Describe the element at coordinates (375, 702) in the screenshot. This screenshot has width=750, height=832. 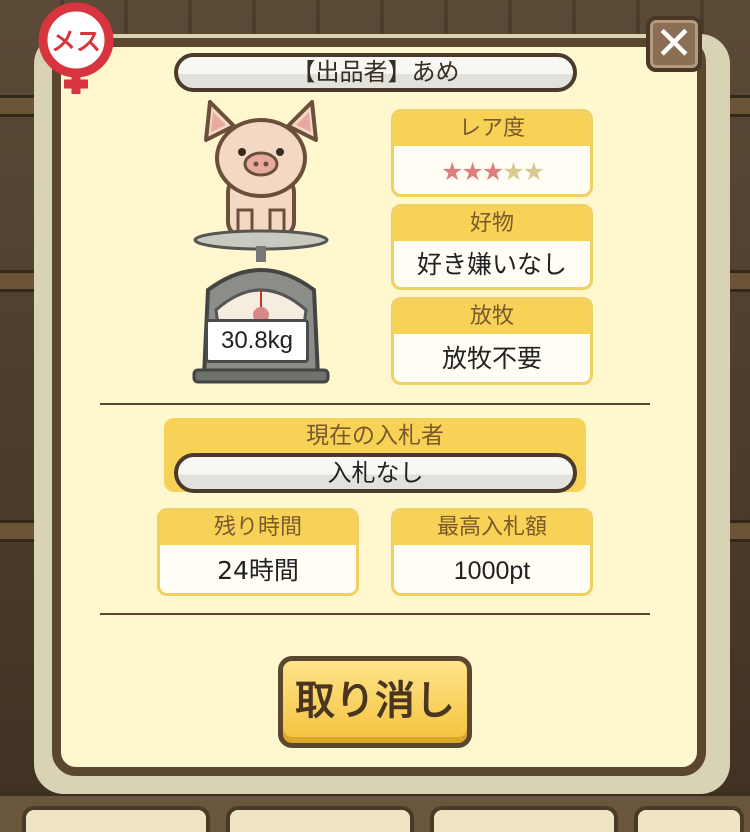
I see `cancel-listing-button: 取り消し` at that location.